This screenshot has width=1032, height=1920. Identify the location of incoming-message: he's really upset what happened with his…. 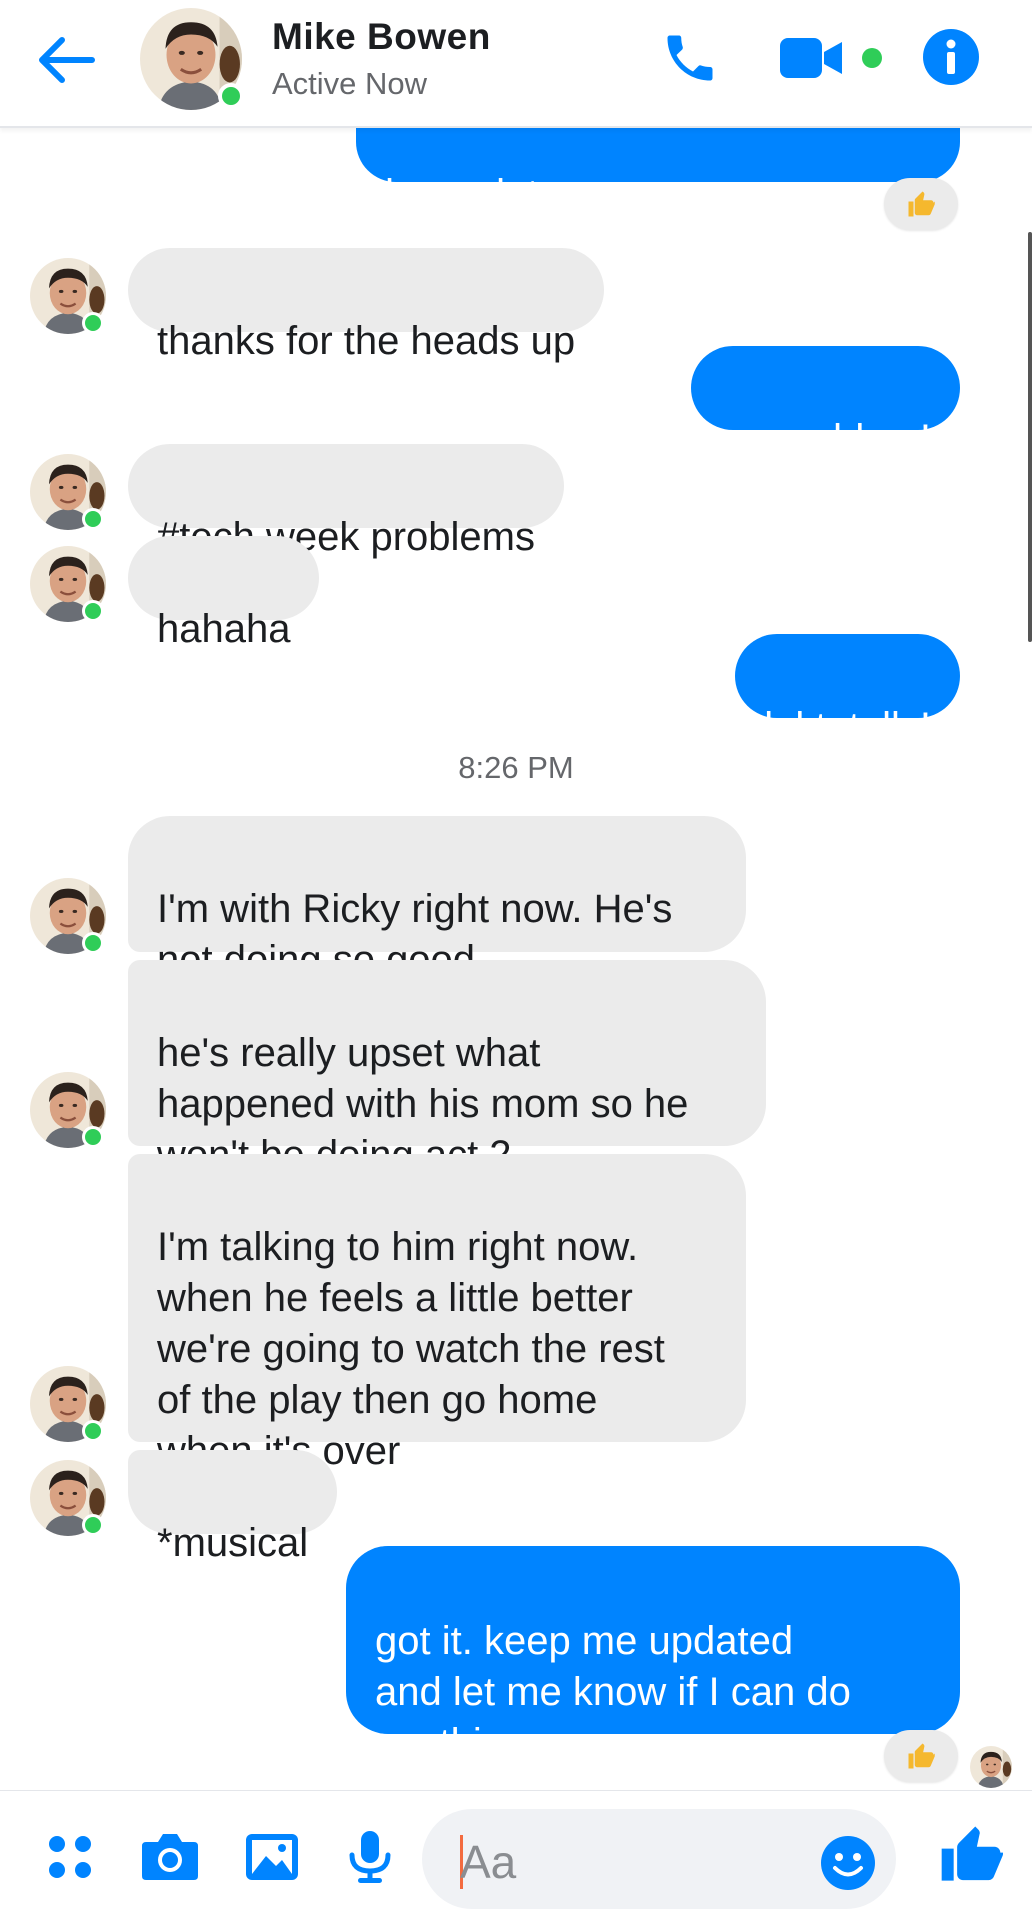
(447, 1068).